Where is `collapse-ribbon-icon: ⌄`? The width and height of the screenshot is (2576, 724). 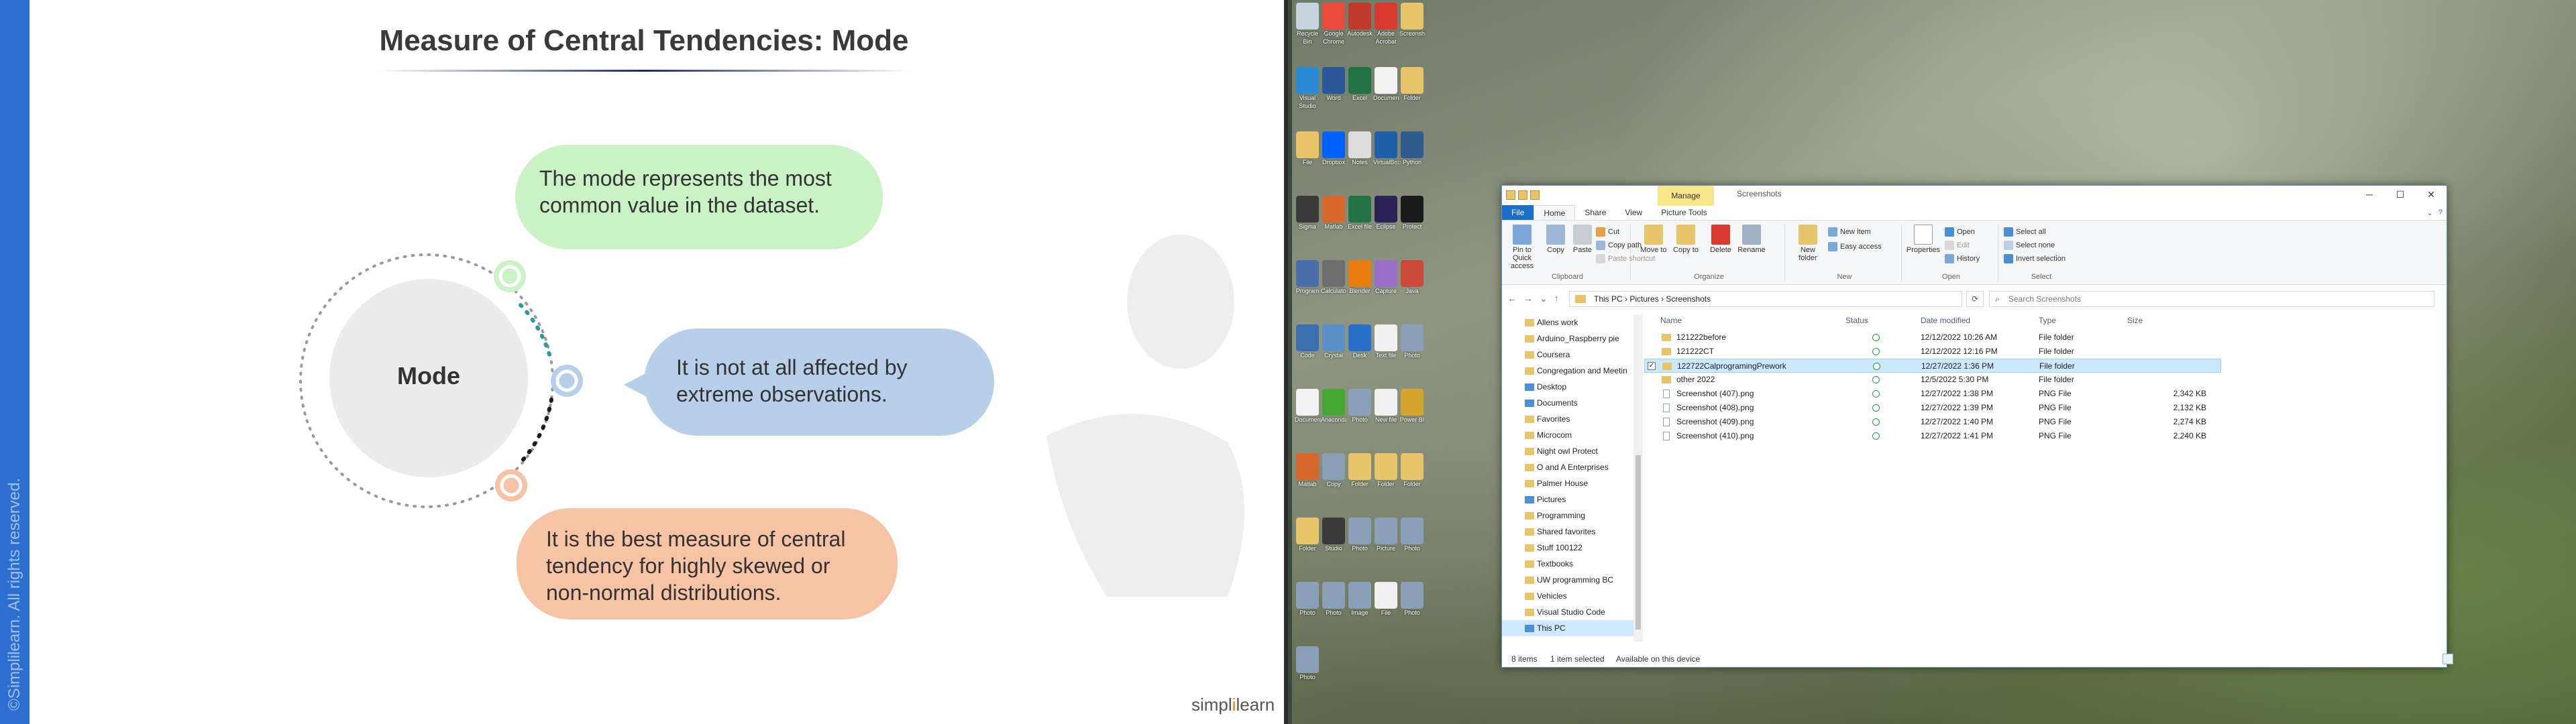 collapse-ribbon-icon: ⌄ is located at coordinates (2430, 212).